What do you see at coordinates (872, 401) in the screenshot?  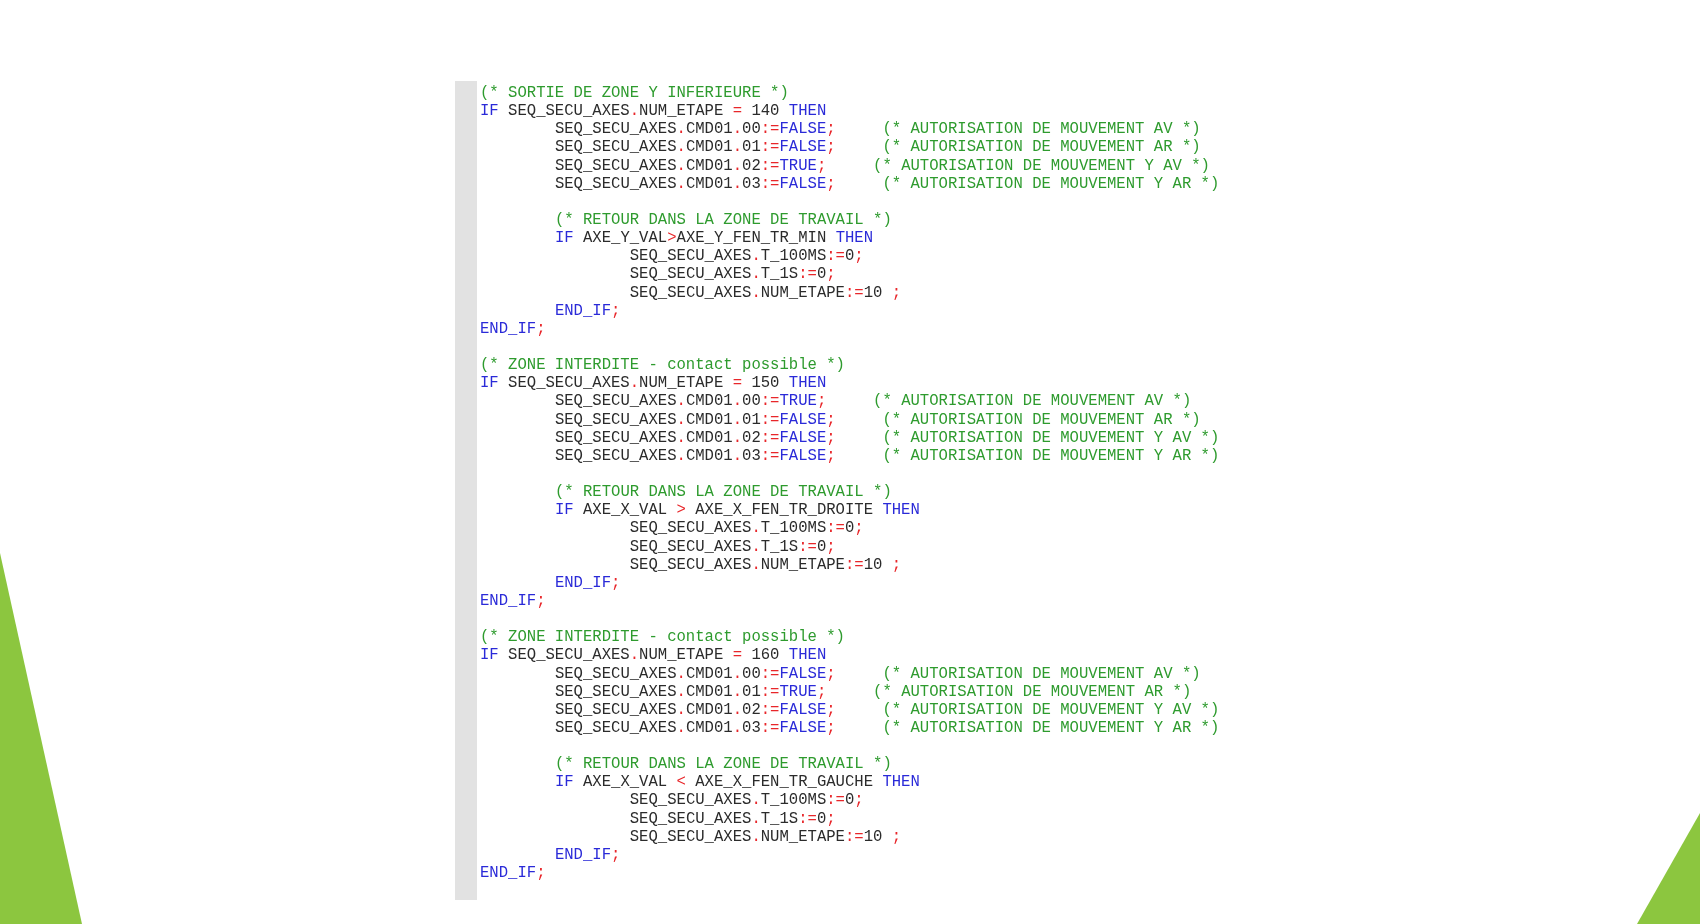 I see `code-line: SEQ_SECU_AXES.CMD01.00:=TRUE; (* AUTORISATION DE MOUVEMENT AV *)` at bounding box center [872, 401].